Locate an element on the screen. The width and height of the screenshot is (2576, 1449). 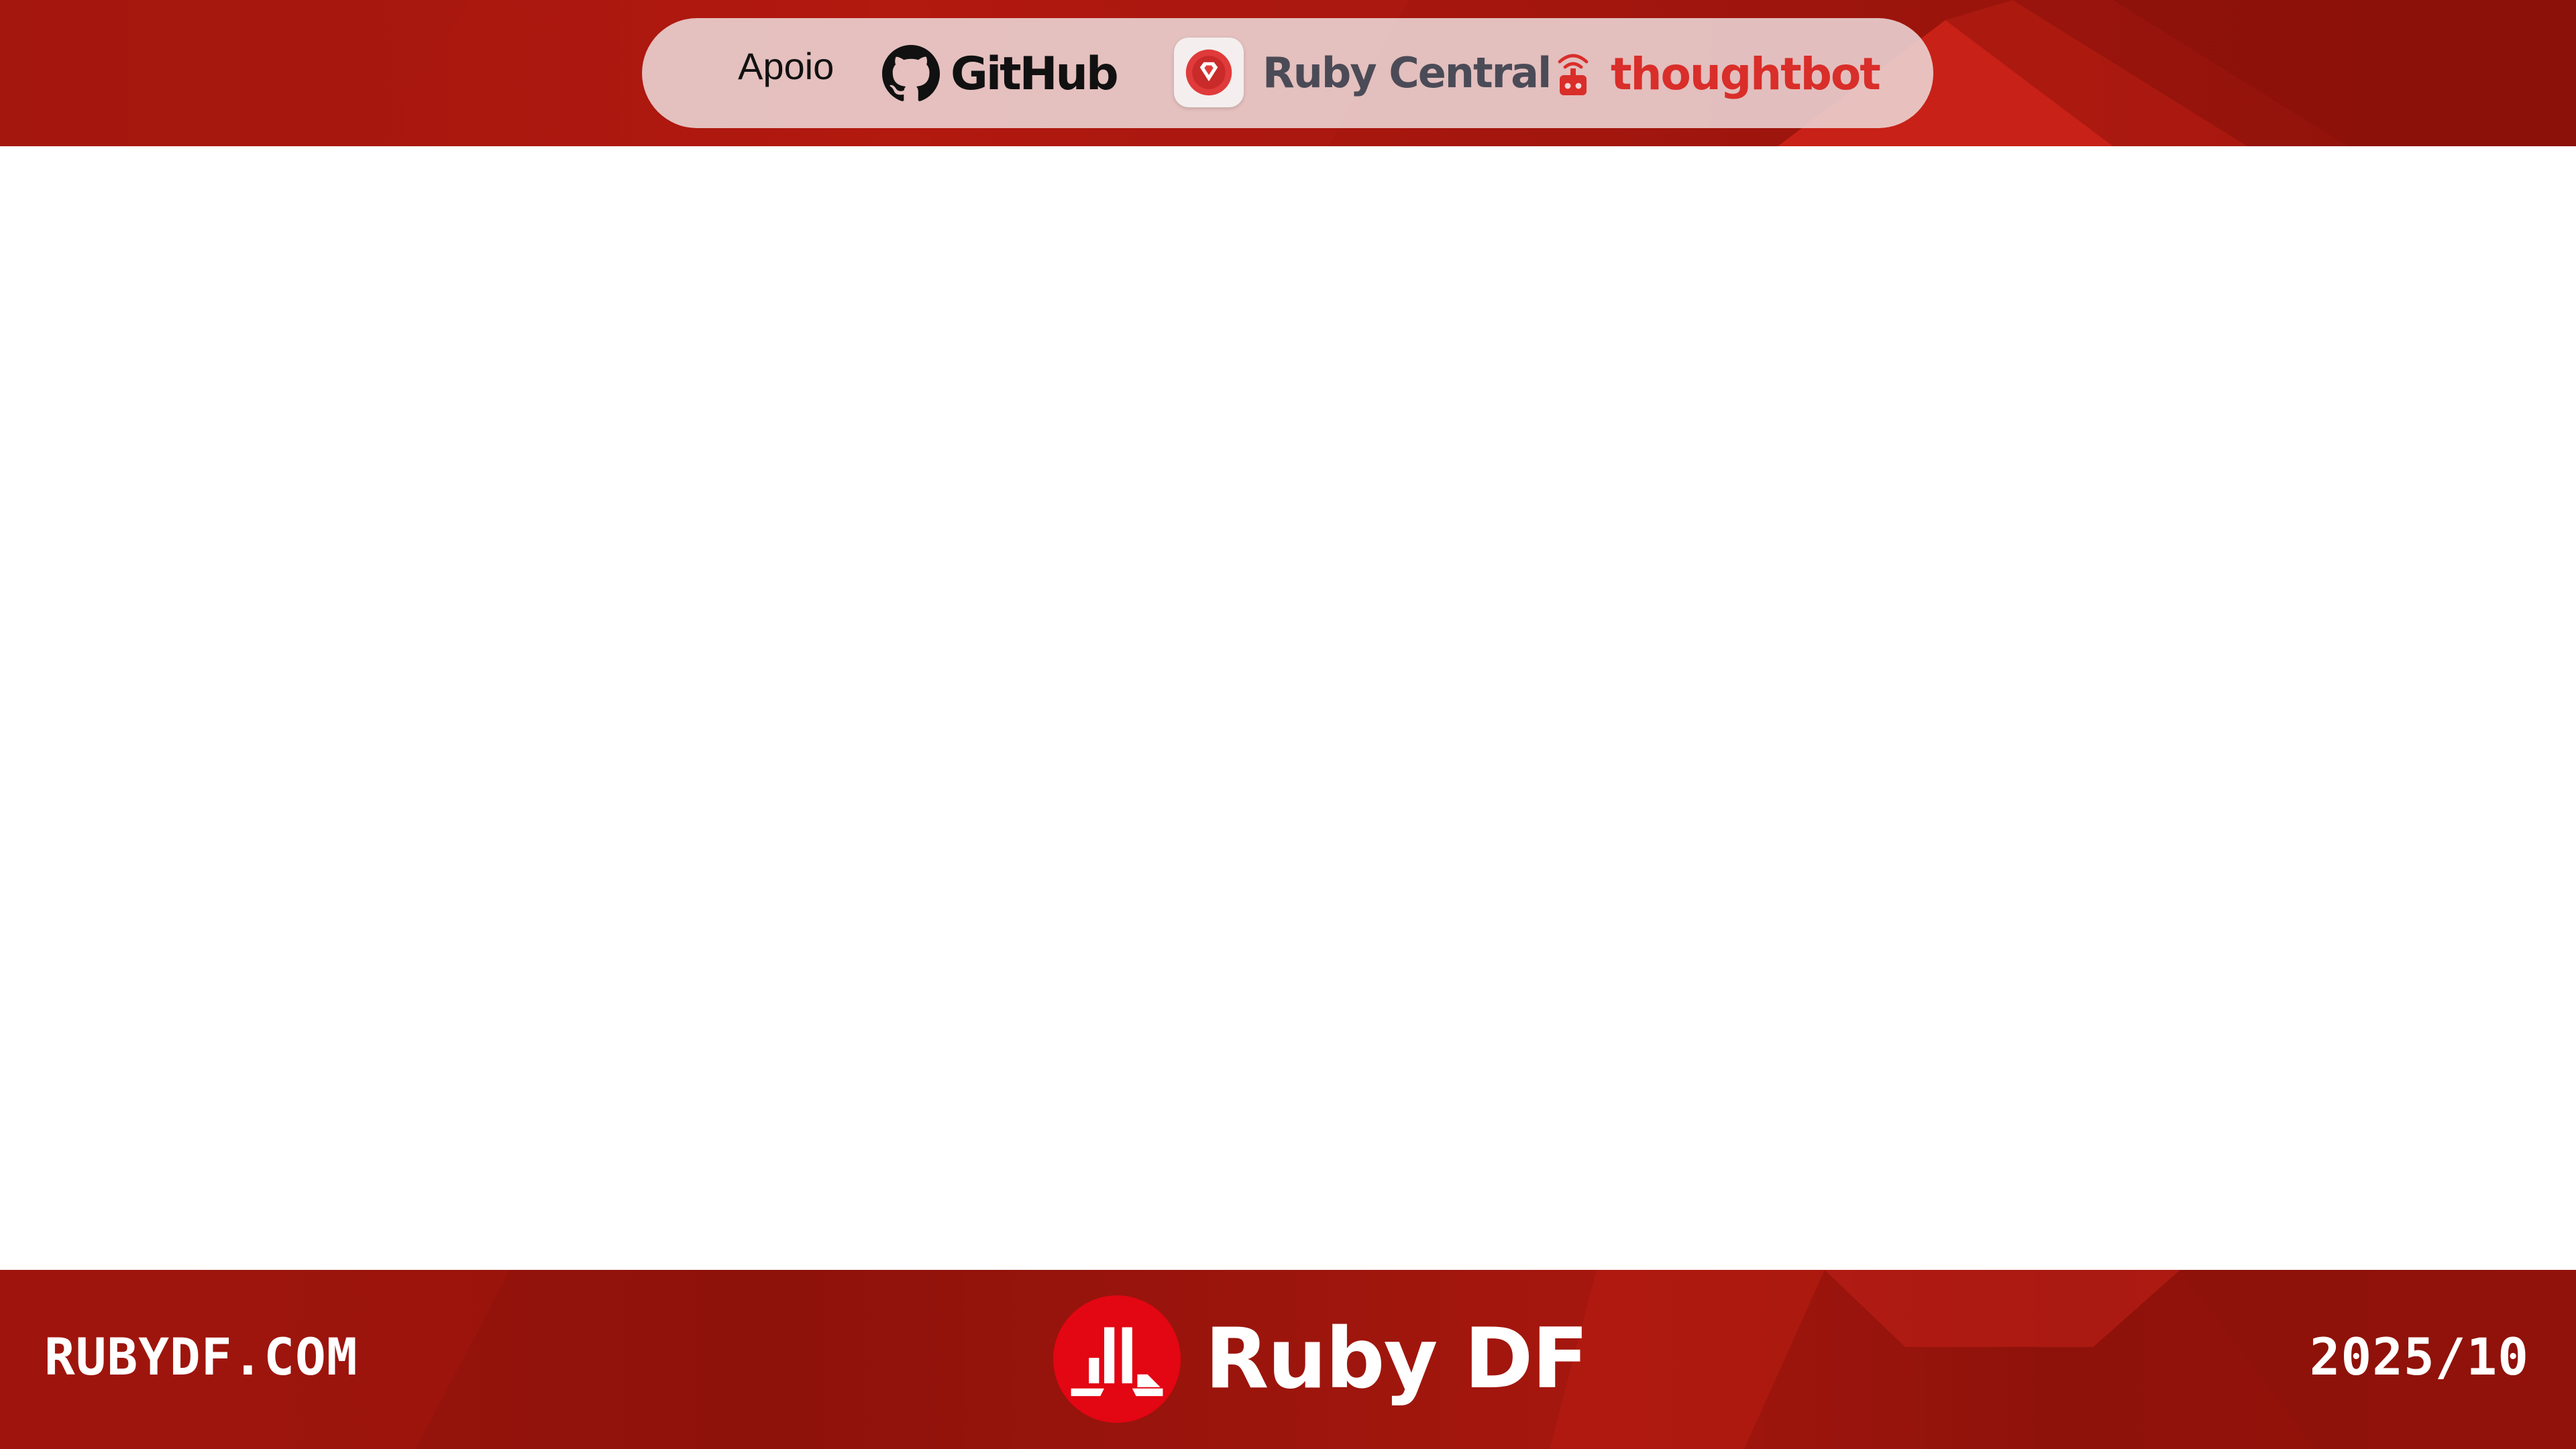
top-banner: Apoio GitHub Ruby Central thoughtbot is located at coordinates (1288, 73).